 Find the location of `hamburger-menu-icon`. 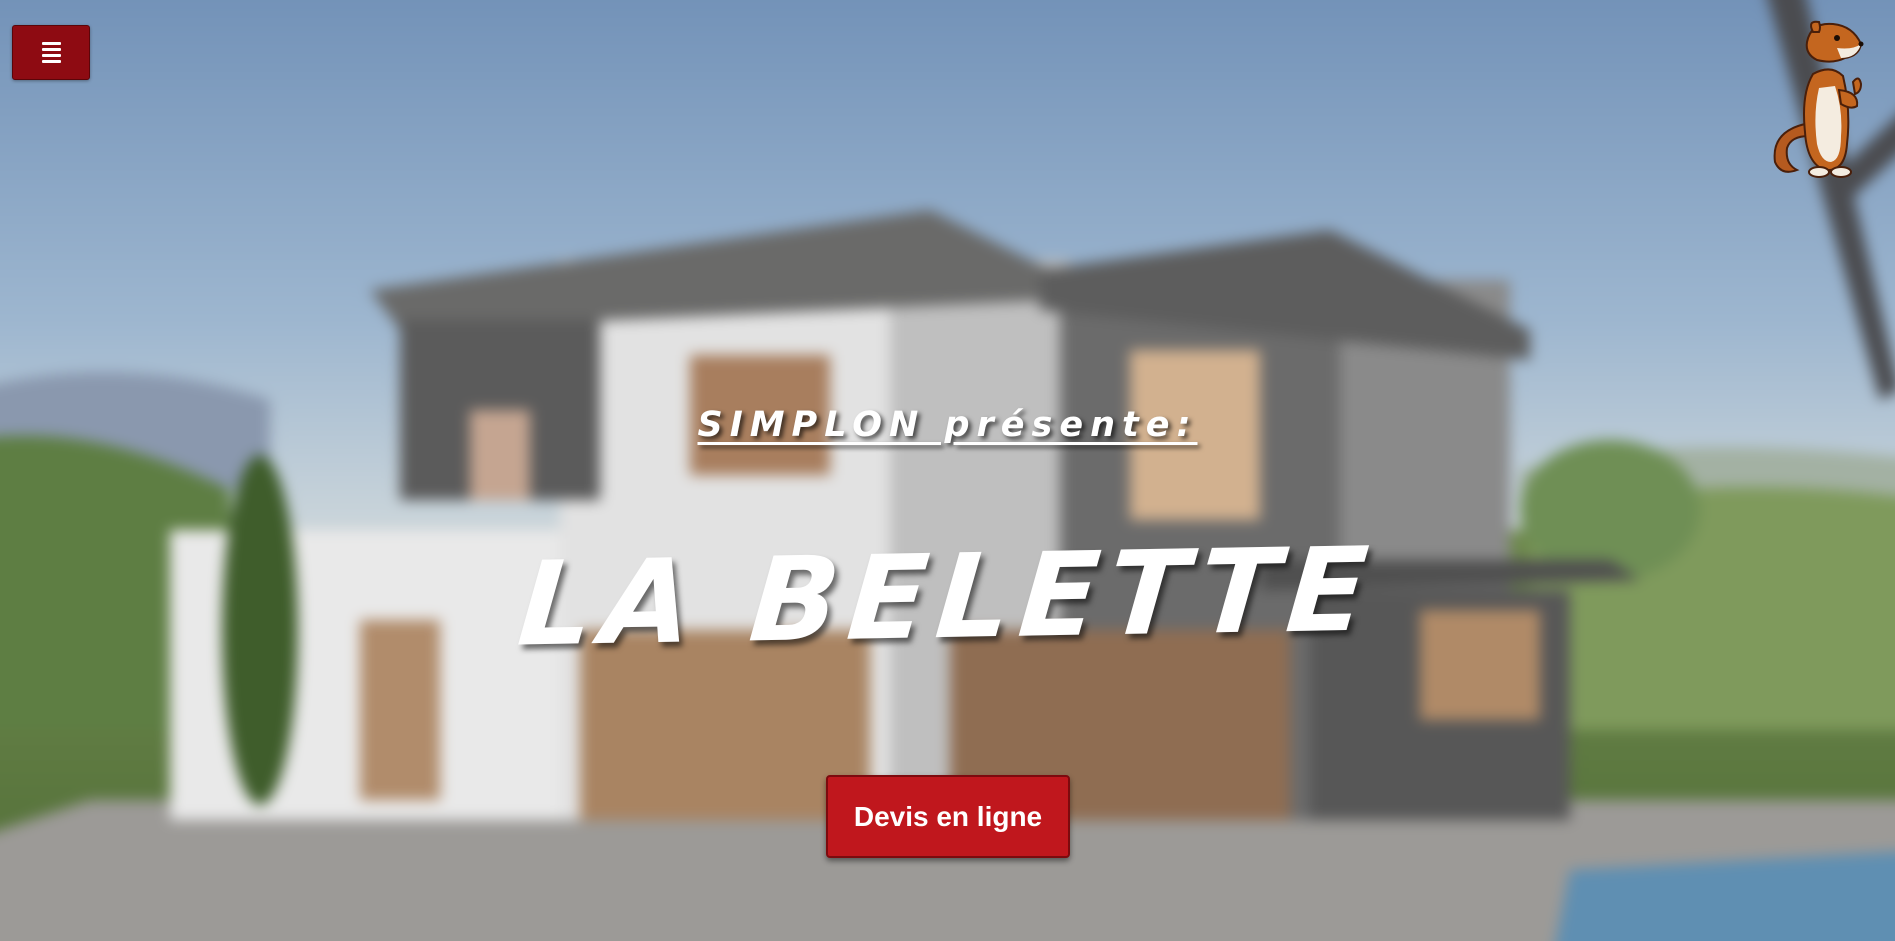

hamburger-menu-icon is located at coordinates (51, 52).